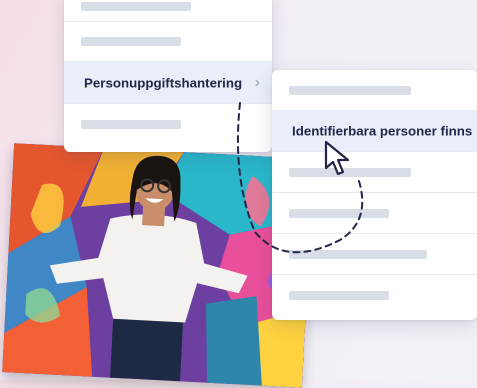  I want to click on menu-item-personuppgiftshantering: Personuppgiftshantering ›, so click(168, 83).